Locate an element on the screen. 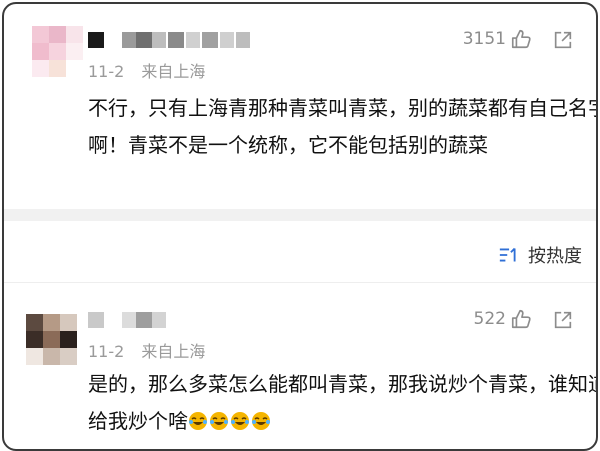 The height and width of the screenshot is (451, 600). emoji-group is located at coordinates (230, 421).